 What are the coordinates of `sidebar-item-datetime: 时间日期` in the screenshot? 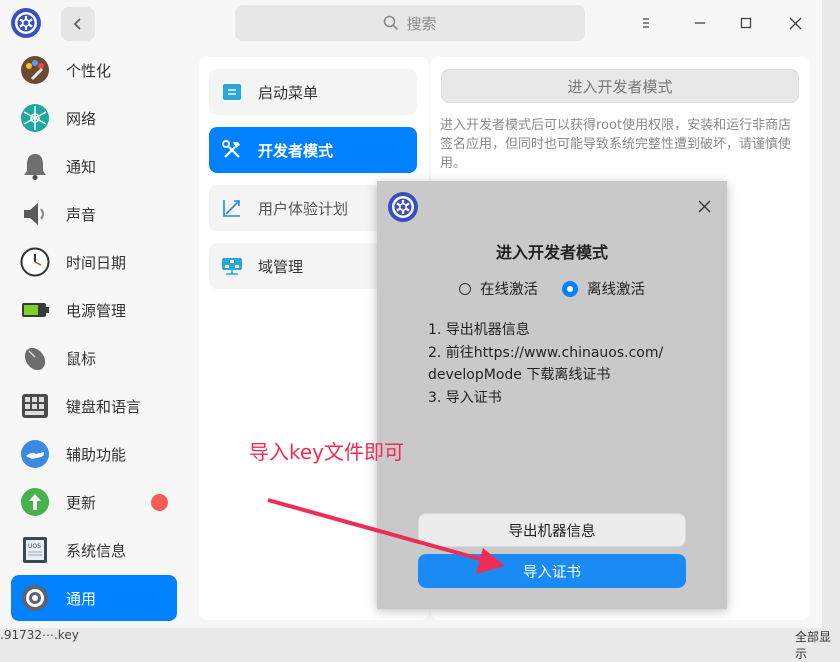 It's located at (94, 262).